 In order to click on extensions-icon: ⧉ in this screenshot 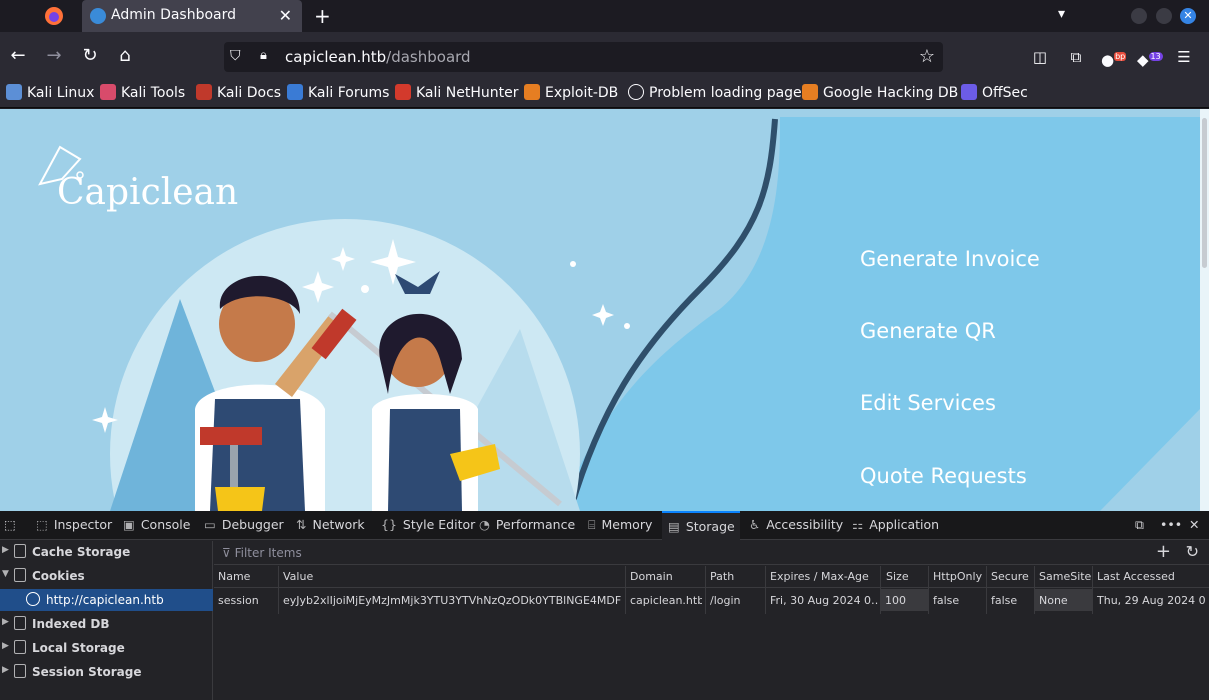, I will do `click(1076, 57)`.